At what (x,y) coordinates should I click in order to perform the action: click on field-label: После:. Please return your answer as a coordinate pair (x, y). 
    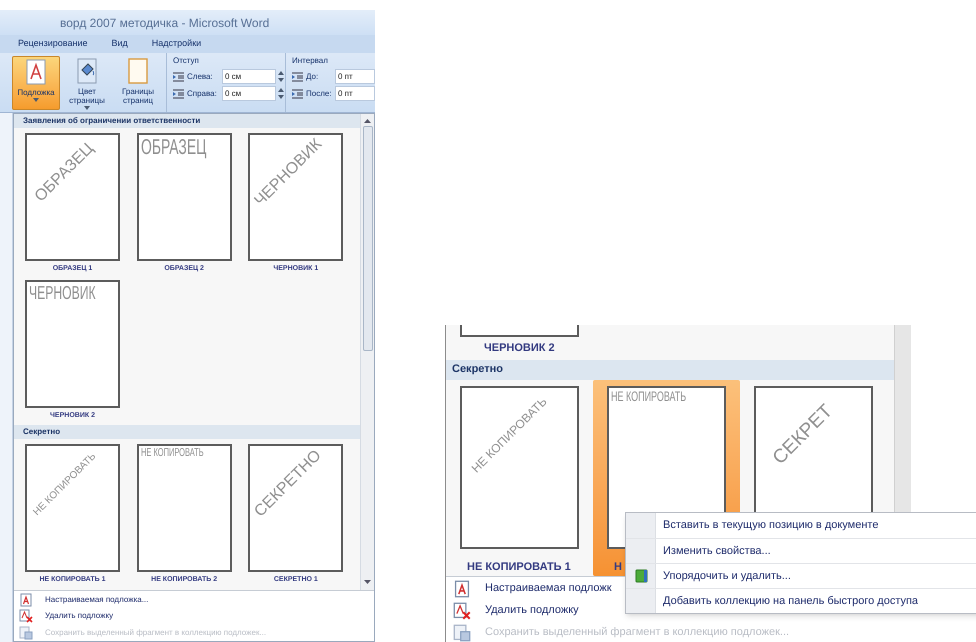
    Looking at the image, I should click on (319, 94).